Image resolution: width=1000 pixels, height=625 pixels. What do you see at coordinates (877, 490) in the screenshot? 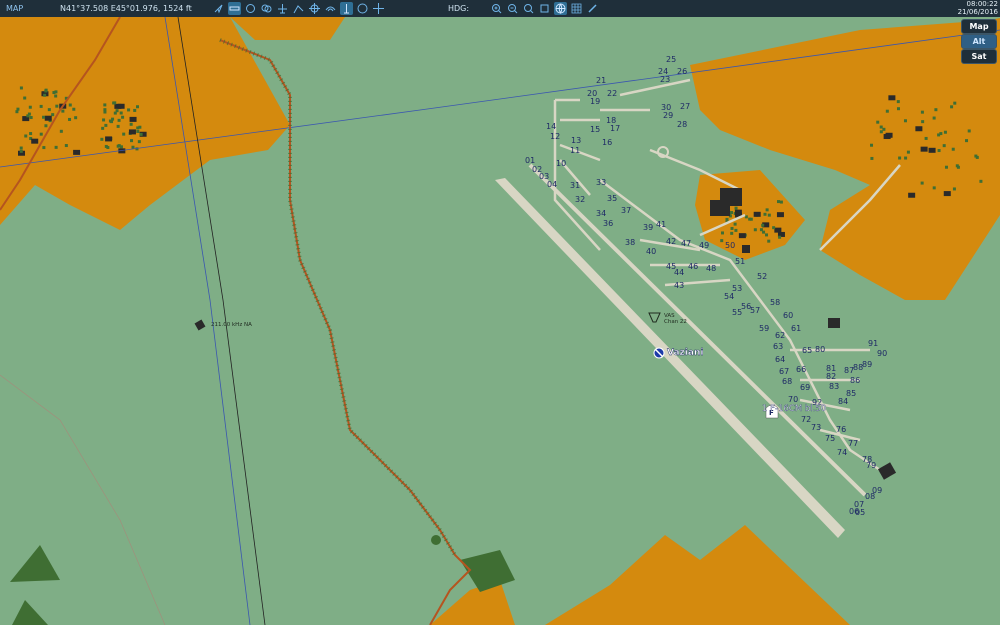
I see `parking-spot-09: 09` at bounding box center [877, 490].